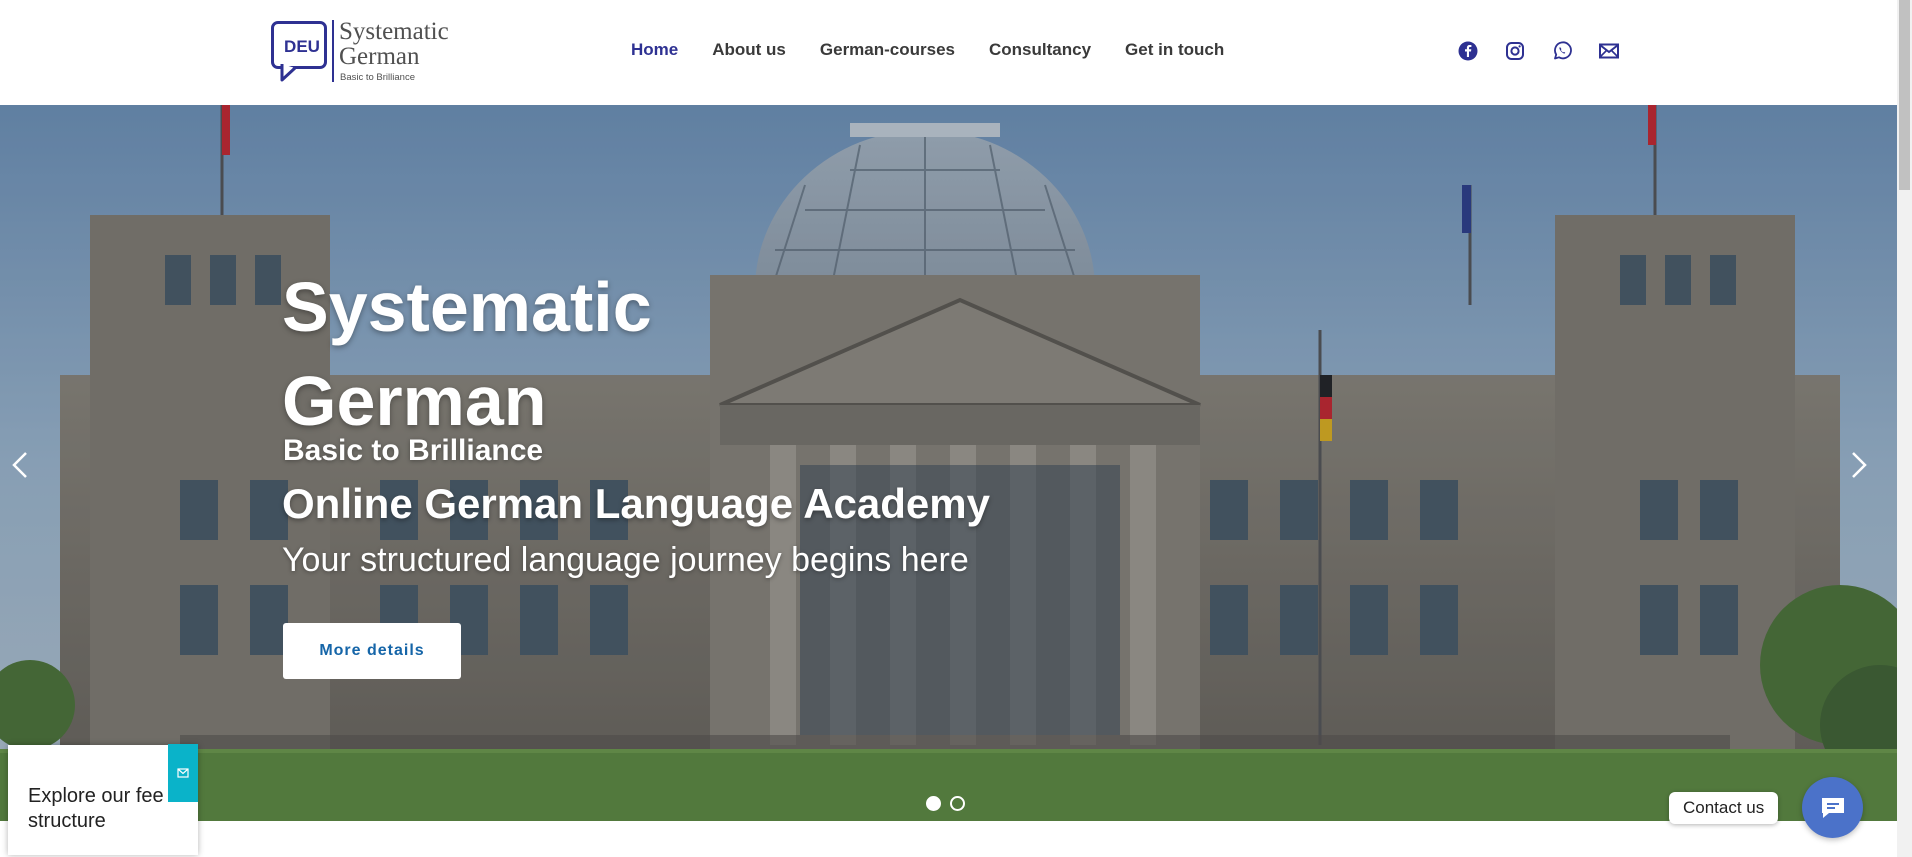 This screenshot has width=1912, height=857. Describe the element at coordinates (1609, 51) in the screenshot. I see `mail-icon` at that location.